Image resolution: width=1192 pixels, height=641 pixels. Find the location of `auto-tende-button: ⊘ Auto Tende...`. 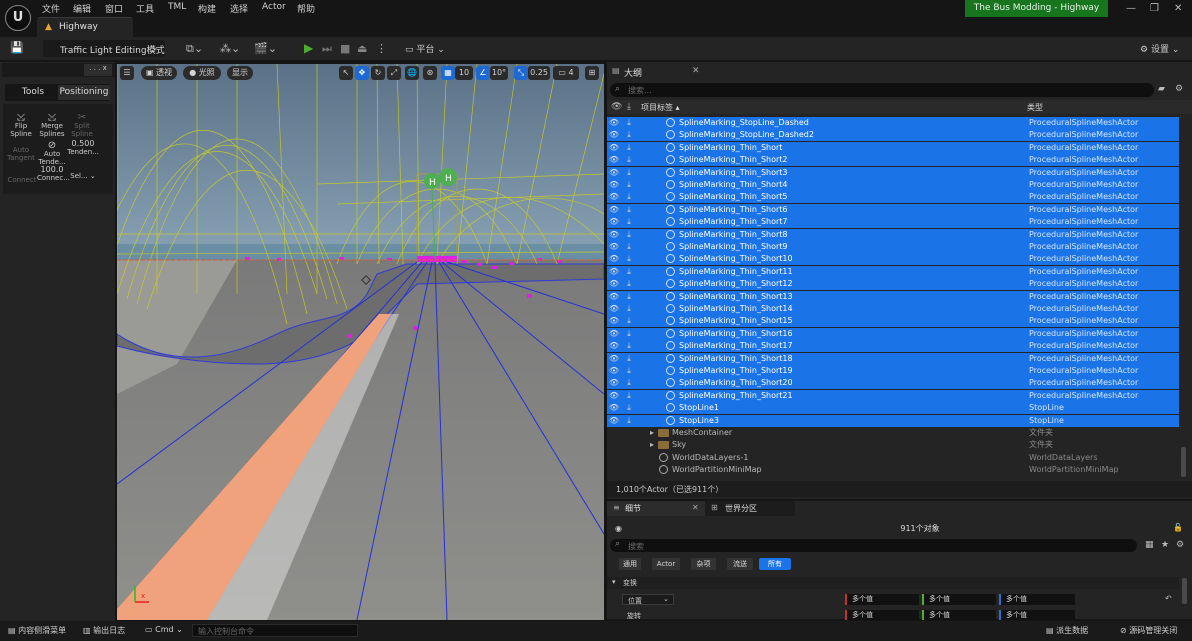

auto-tende-button: ⊘ Auto Tende... is located at coordinates (52, 154).